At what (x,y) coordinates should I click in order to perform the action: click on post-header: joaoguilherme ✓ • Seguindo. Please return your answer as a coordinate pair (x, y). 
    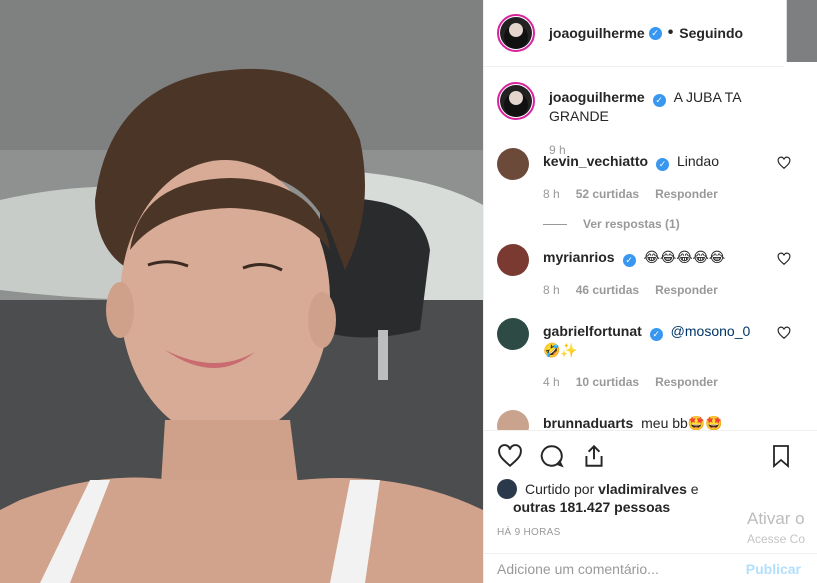
    Looking at the image, I should click on (634, 33).